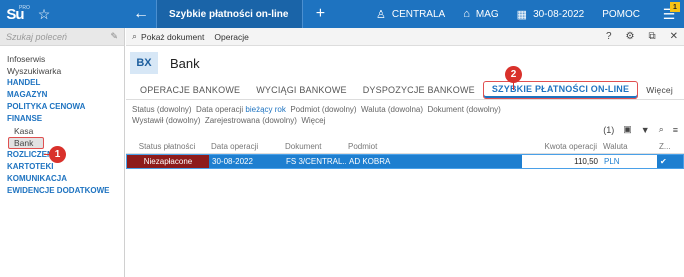  What do you see at coordinates (661, 129) in the screenshot?
I see `search-icon: ⌕` at bounding box center [661, 129].